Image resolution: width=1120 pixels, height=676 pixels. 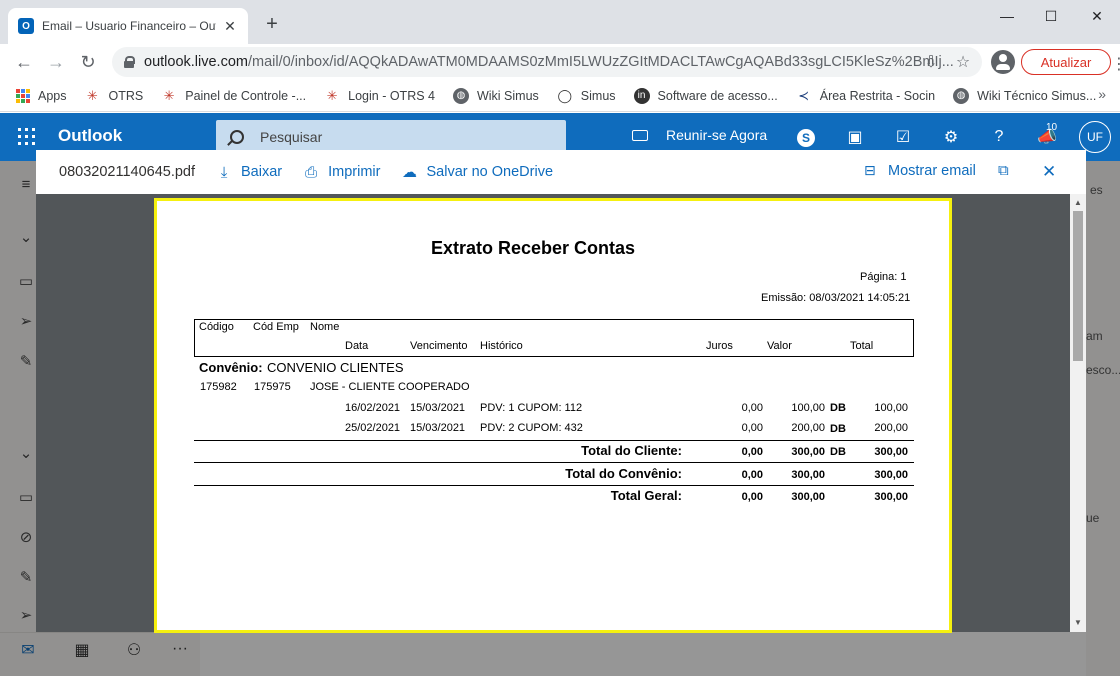 I want to click on tab-close-icon: ✕, so click(x=230, y=26).